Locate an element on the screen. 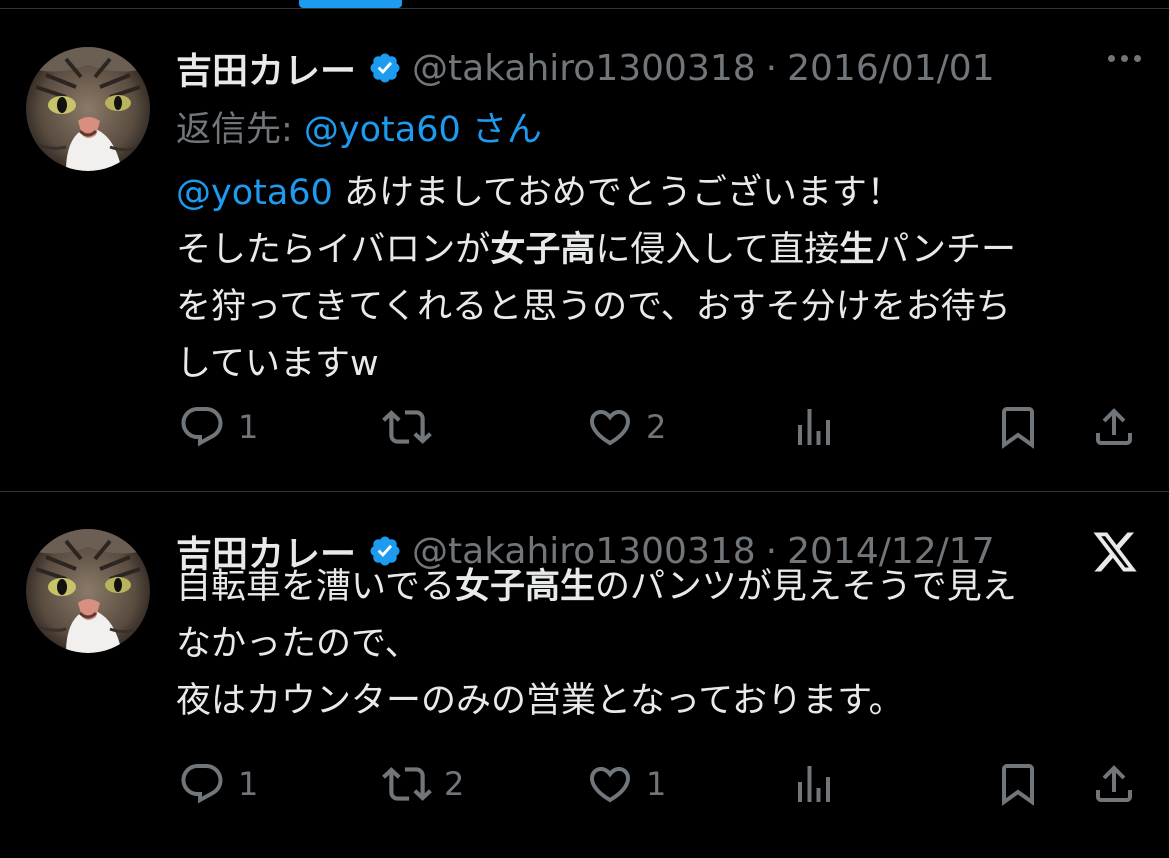 Image resolution: width=1169 pixels, height=858 pixels. like-button: 2 is located at coordinates (626, 427).